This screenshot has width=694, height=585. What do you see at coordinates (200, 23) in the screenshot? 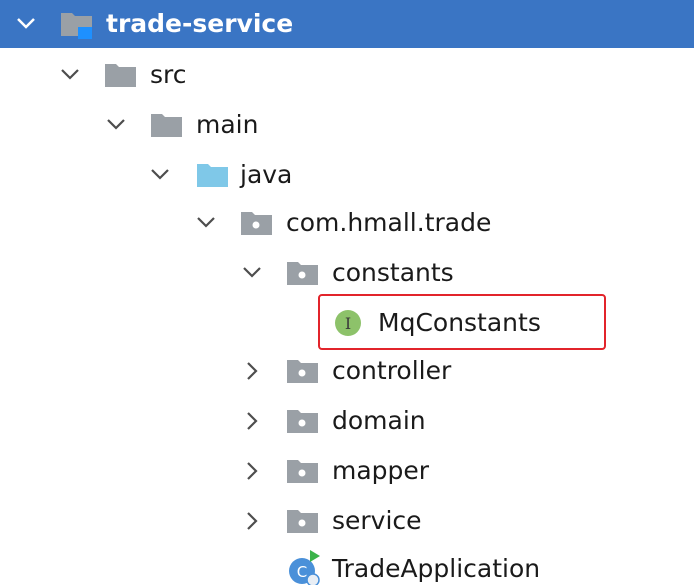
I see `tree-item-label: trade-service` at bounding box center [200, 23].